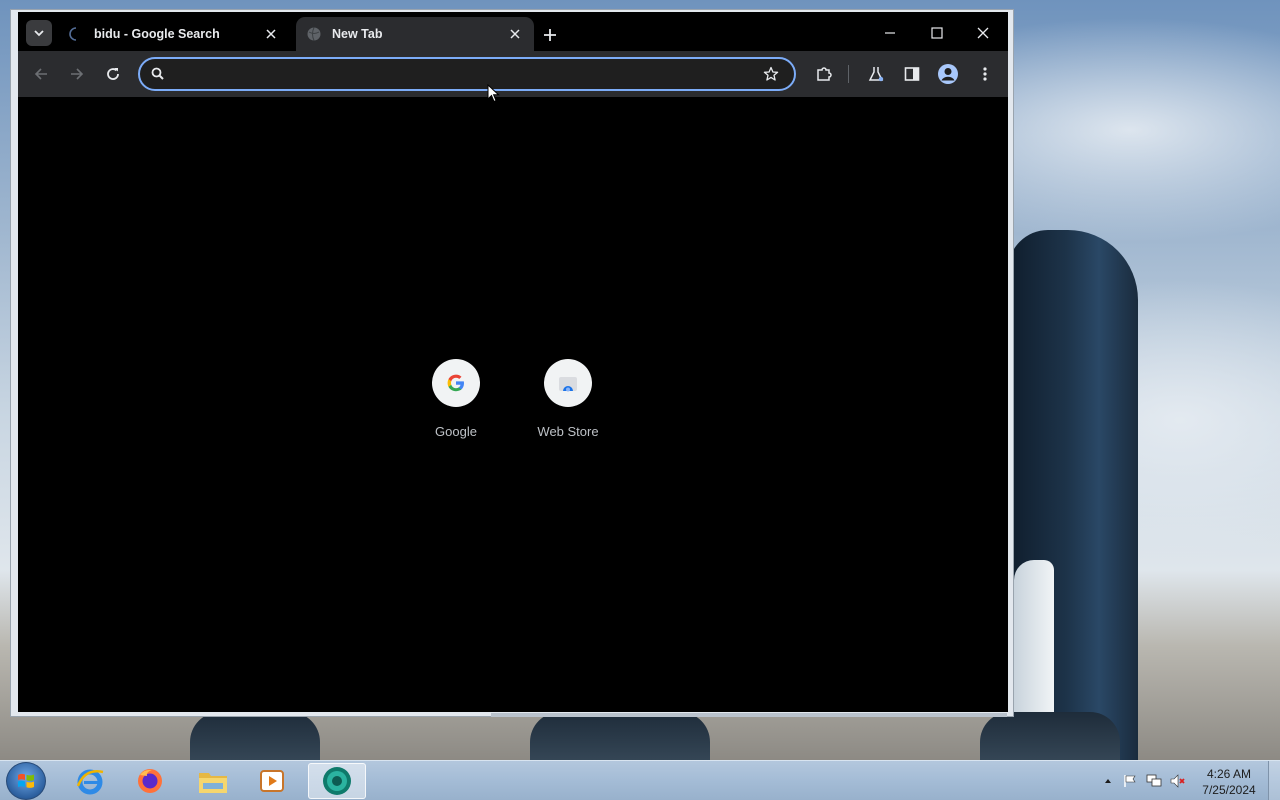  I want to click on close-window-button, so click(983, 33).